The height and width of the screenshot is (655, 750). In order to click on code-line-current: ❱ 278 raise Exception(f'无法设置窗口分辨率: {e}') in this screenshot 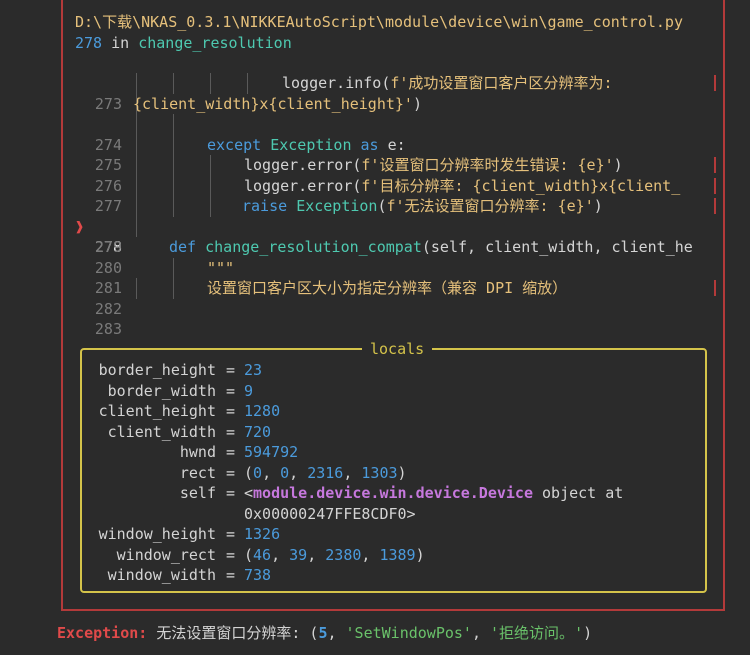, I will do `click(399, 226)`.